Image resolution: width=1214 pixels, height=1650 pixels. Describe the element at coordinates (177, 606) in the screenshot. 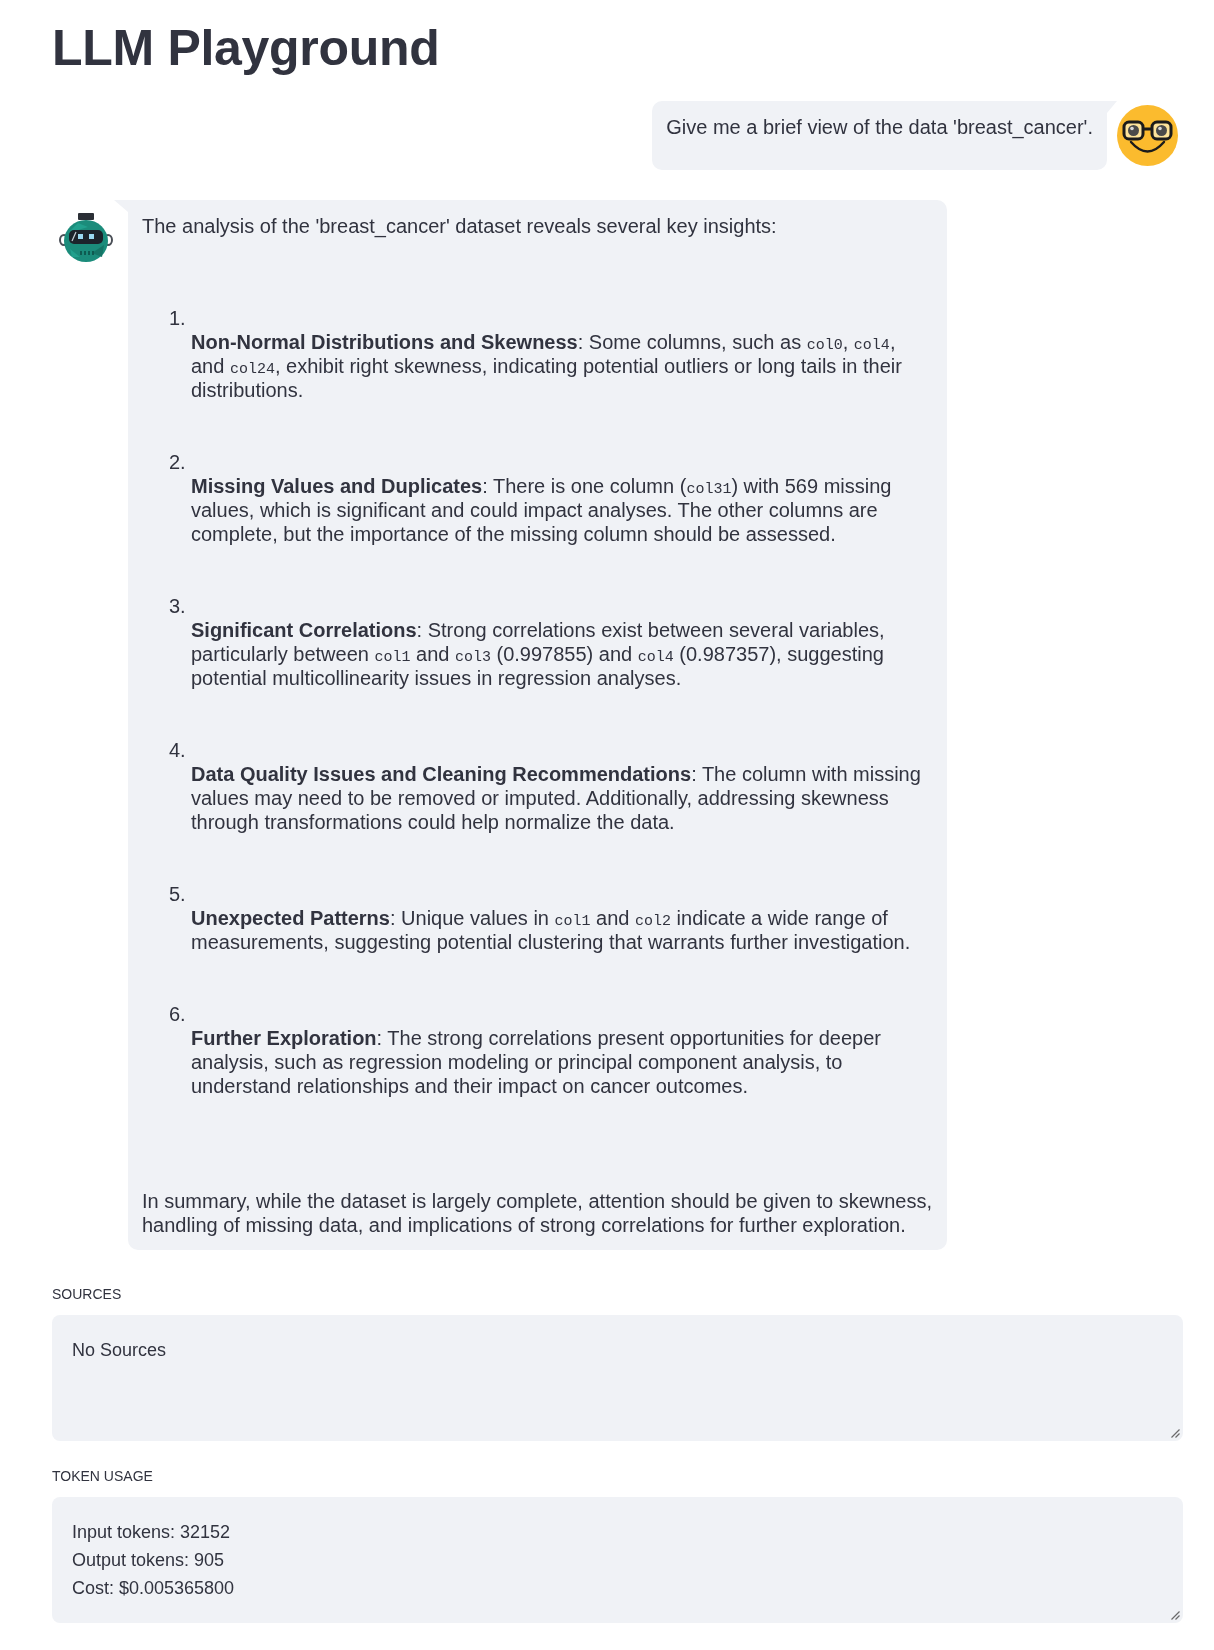

I see `list-number: 3.` at that location.